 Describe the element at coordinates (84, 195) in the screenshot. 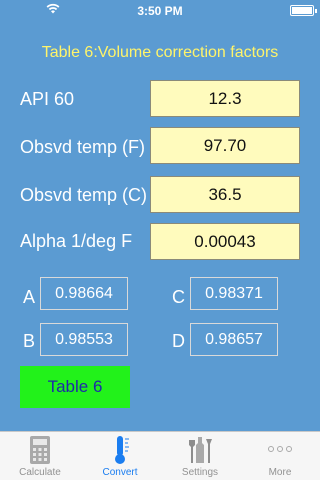

I see `obsvd-temp-c-label: Obsvd temp (C)` at that location.